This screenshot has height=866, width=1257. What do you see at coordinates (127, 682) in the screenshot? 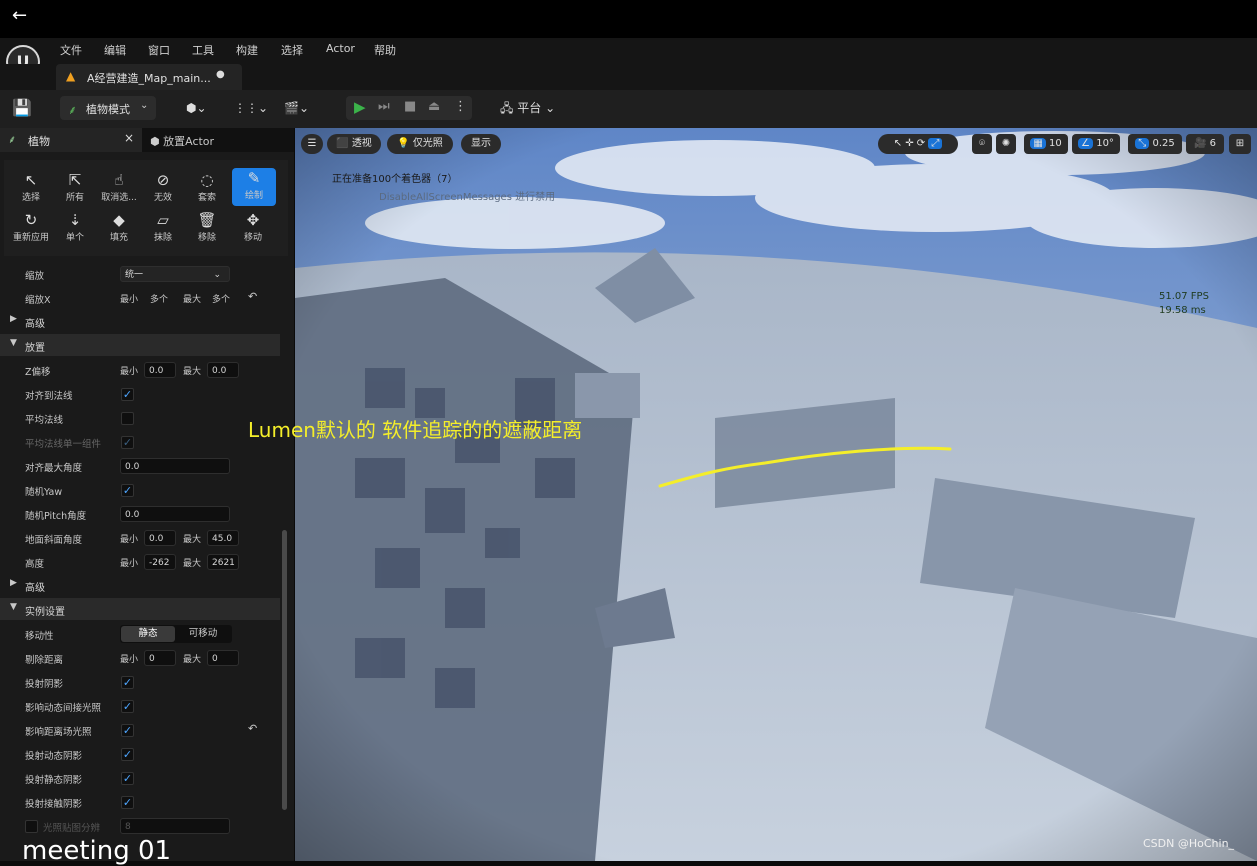
I see `cast-shadow-checkbox: ✓` at bounding box center [127, 682].